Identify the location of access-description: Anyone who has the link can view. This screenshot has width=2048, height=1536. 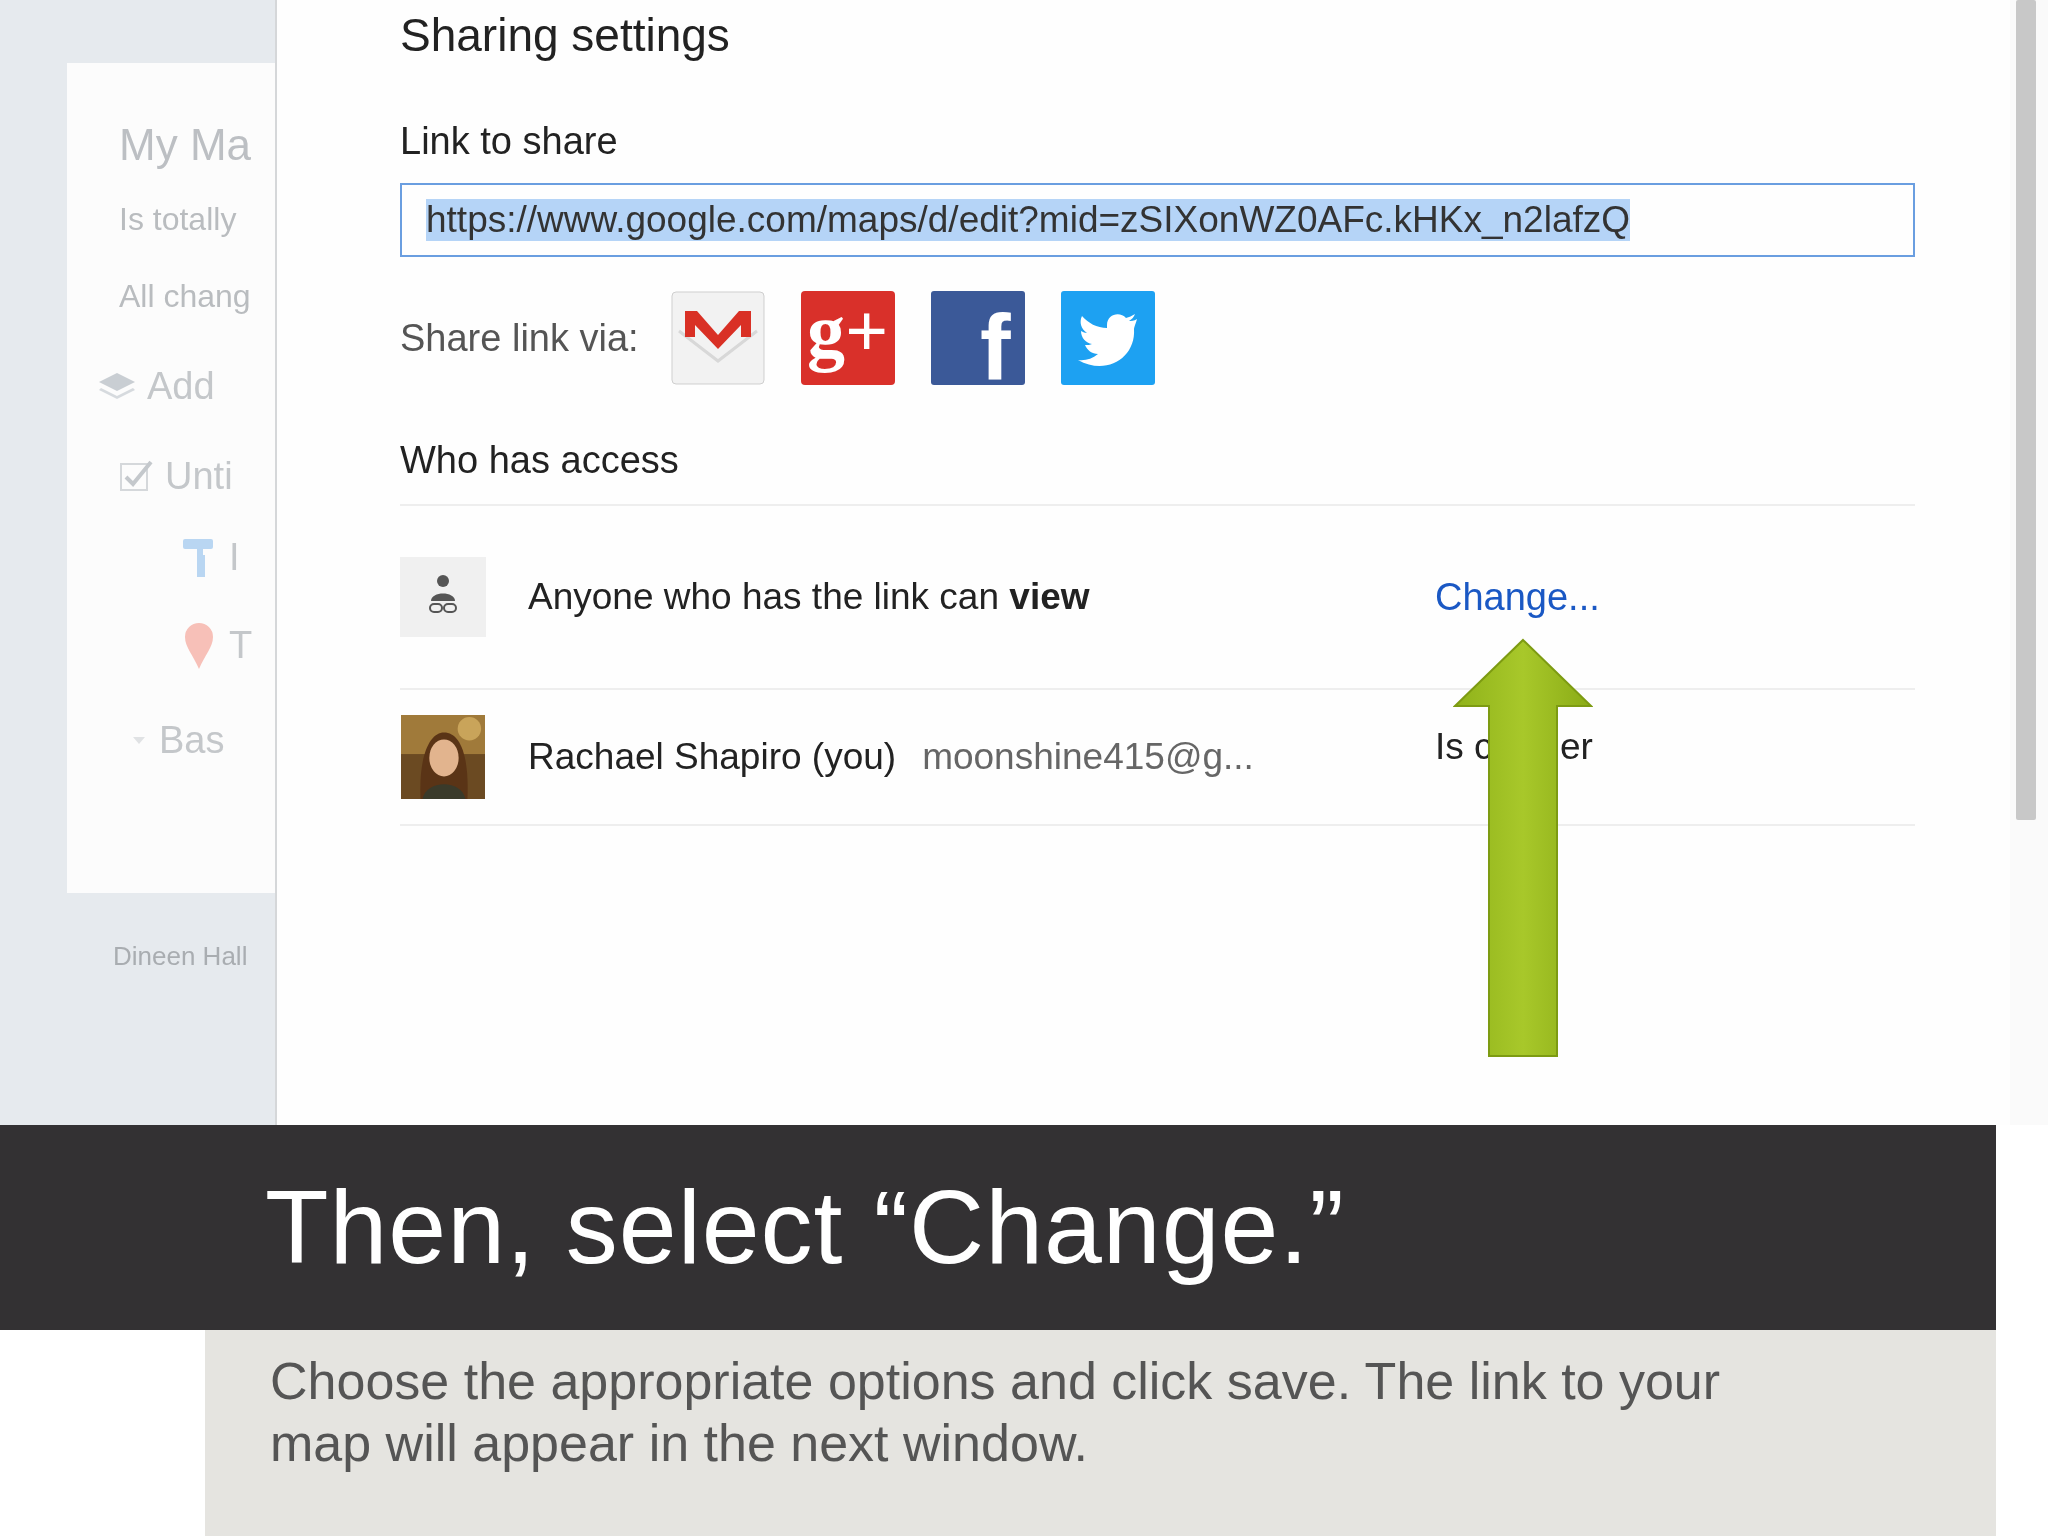
(809, 597).